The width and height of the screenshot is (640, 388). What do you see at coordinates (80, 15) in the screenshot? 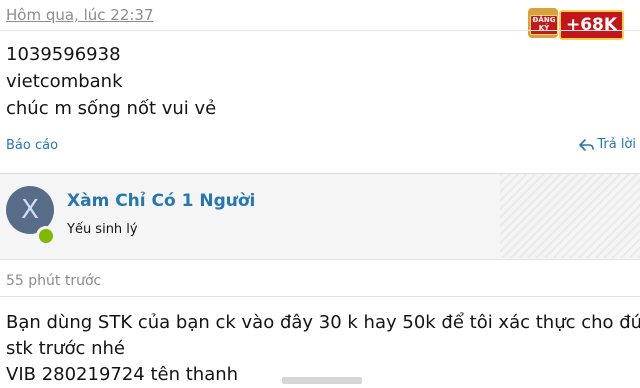
I see `post-timestamp: Hôm qua, lúc 22:37` at bounding box center [80, 15].